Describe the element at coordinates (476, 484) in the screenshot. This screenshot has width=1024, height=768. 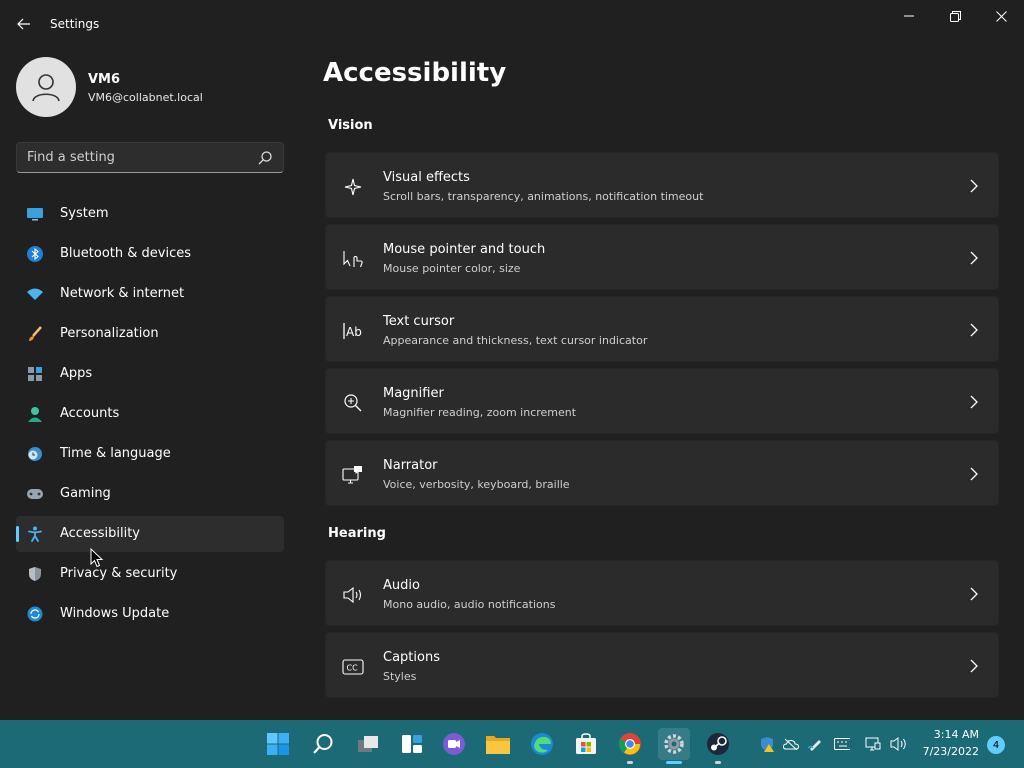
I see `card-subtitle: Voice, verbosity, keyboard, braille` at that location.